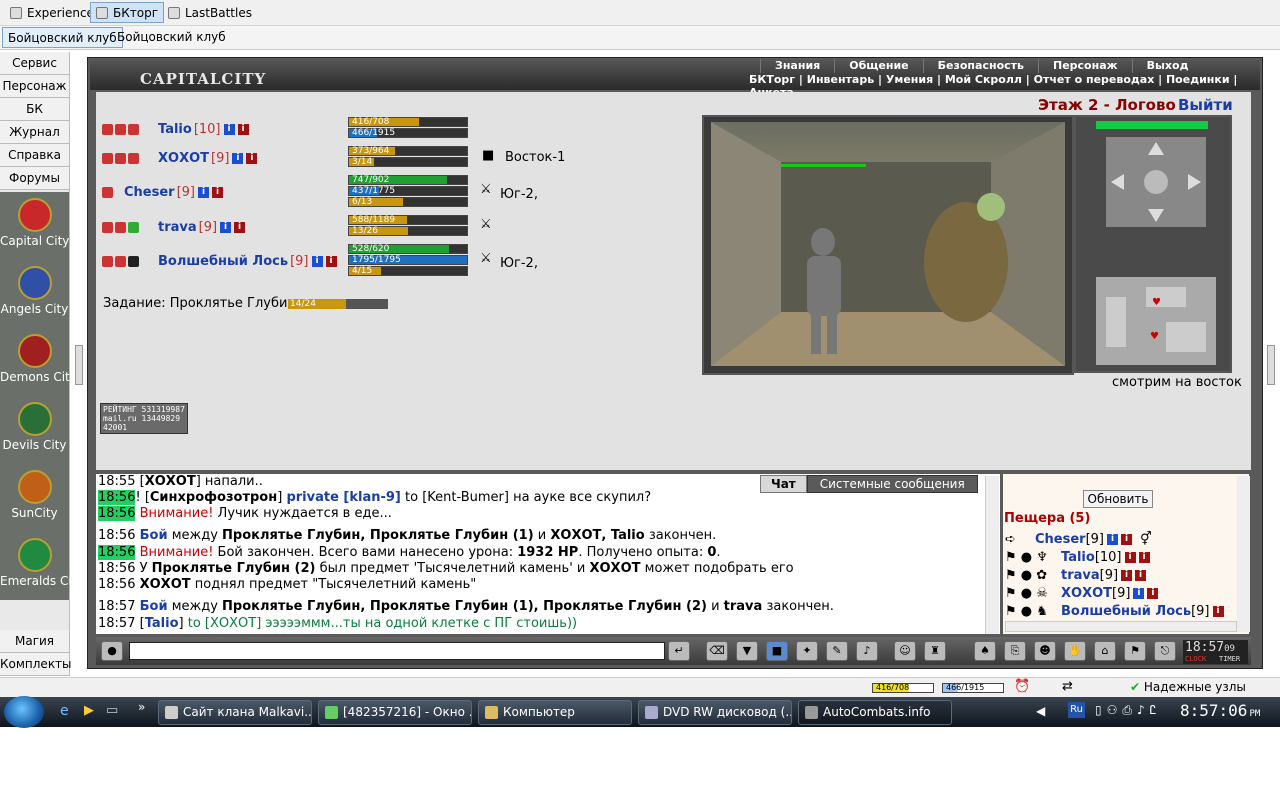 This screenshot has width=1280, height=800. What do you see at coordinates (679, 651) in the screenshot?
I see `send-icon: ↵` at bounding box center [679, 651].